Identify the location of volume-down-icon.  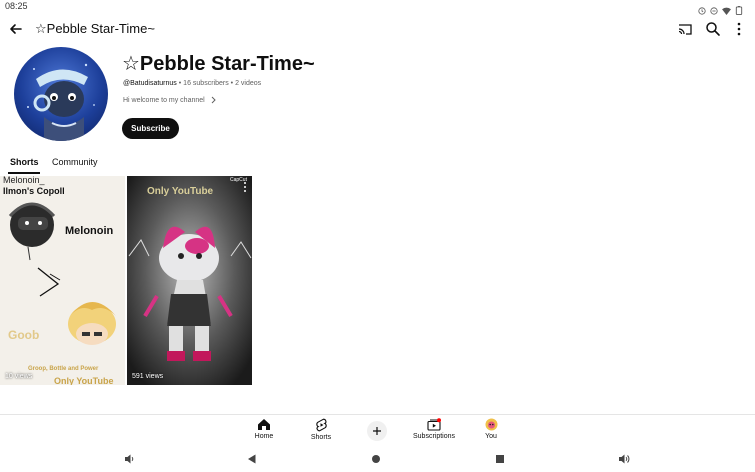
(129, 459).